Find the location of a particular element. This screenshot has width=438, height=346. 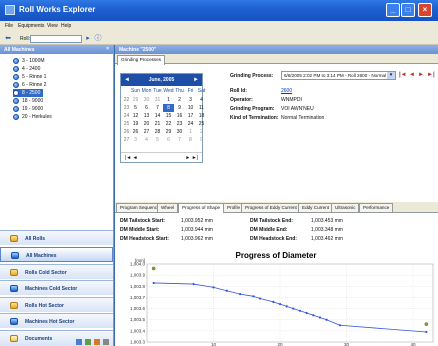

machine-tree-item-selected: 8 - 2500 is located at coordinates (28, 93).